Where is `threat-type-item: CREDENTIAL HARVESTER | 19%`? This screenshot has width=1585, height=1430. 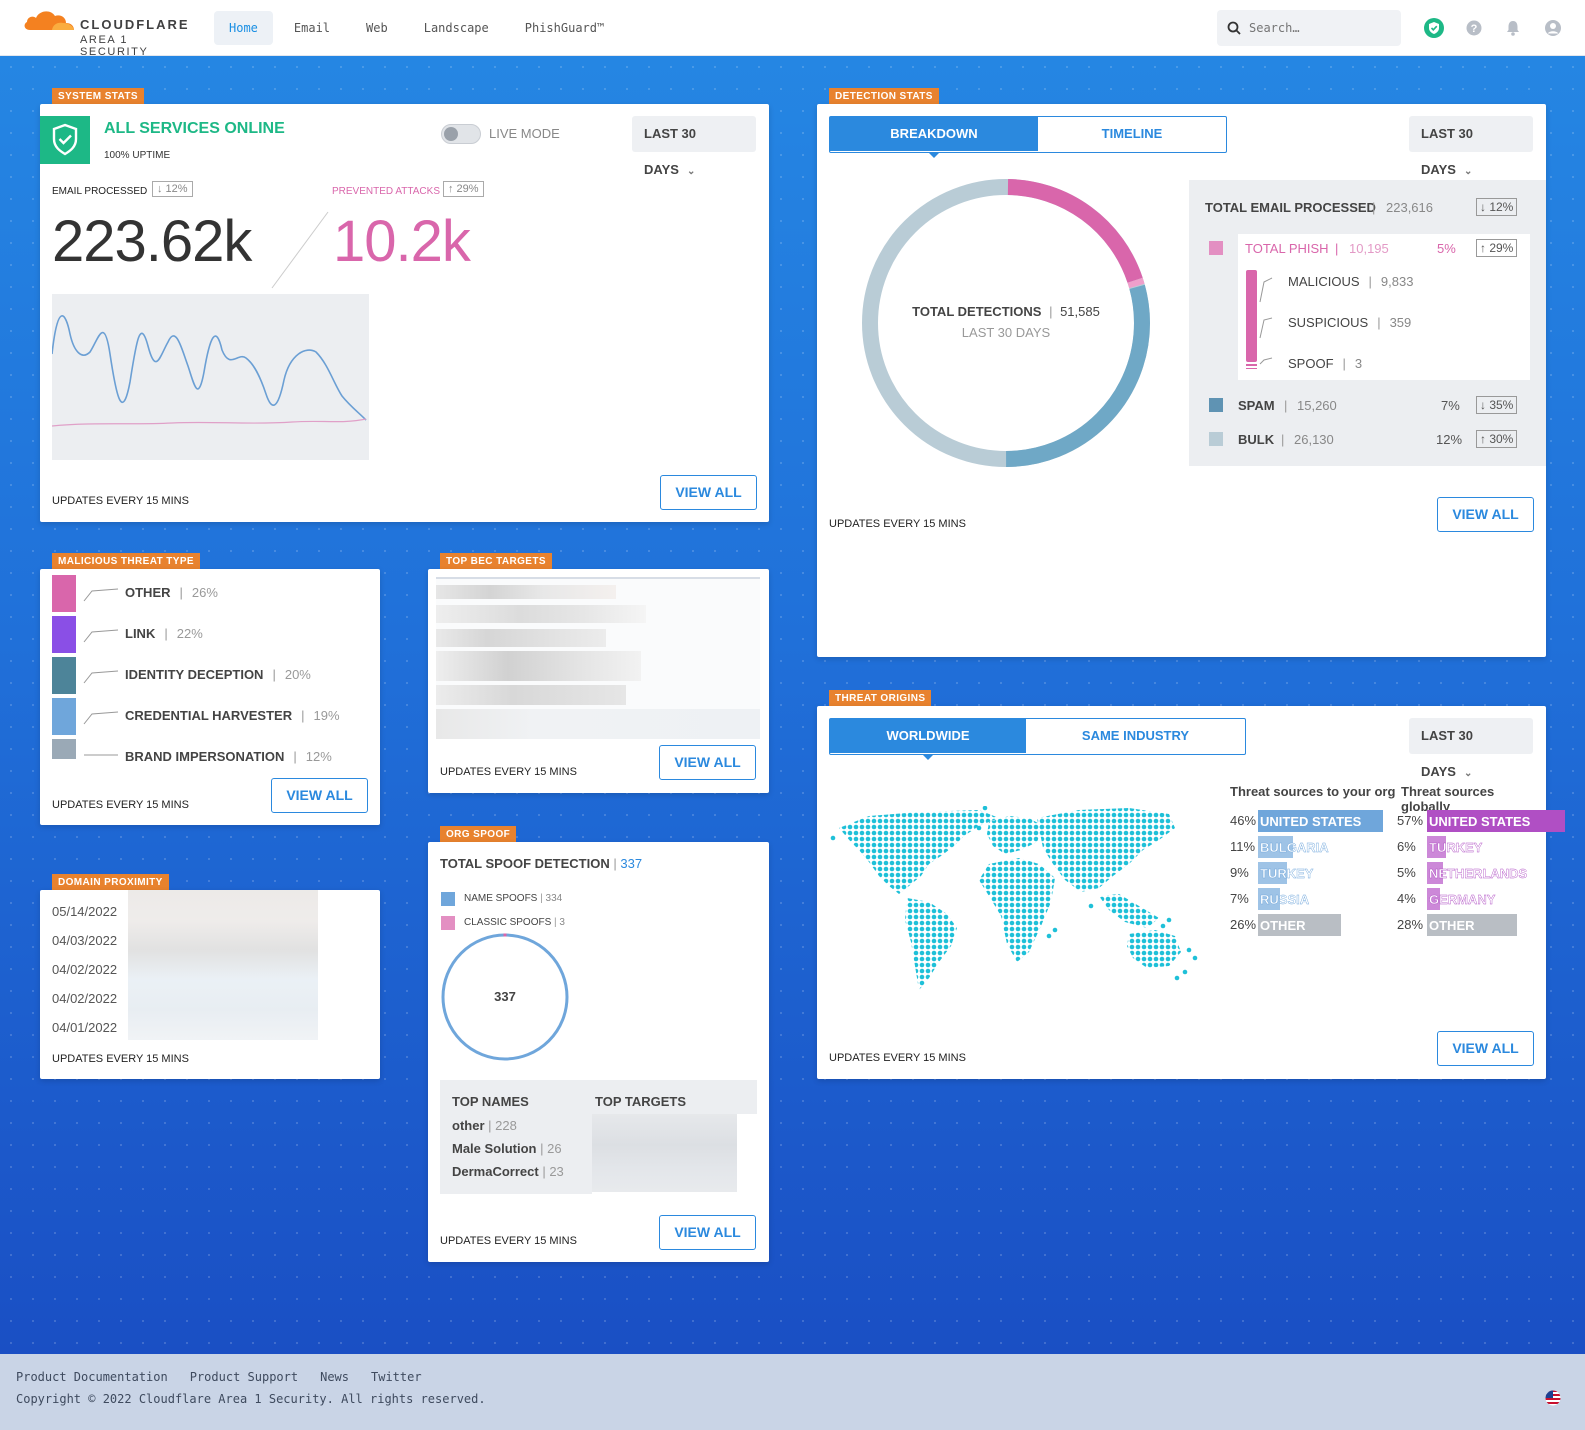
threat-type-item: CREDENTIAL HARVESTER | 19% is located at coordinates (232, 715).